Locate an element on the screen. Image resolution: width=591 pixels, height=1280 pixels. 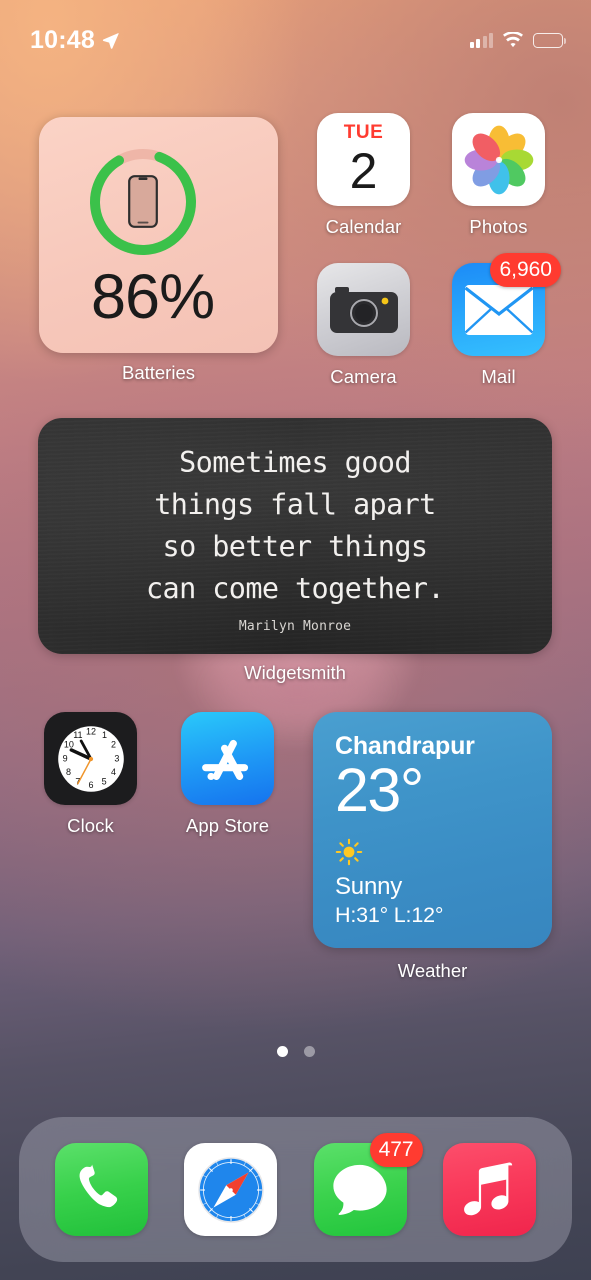
app-store-tile is located at coordinates (227, 758).